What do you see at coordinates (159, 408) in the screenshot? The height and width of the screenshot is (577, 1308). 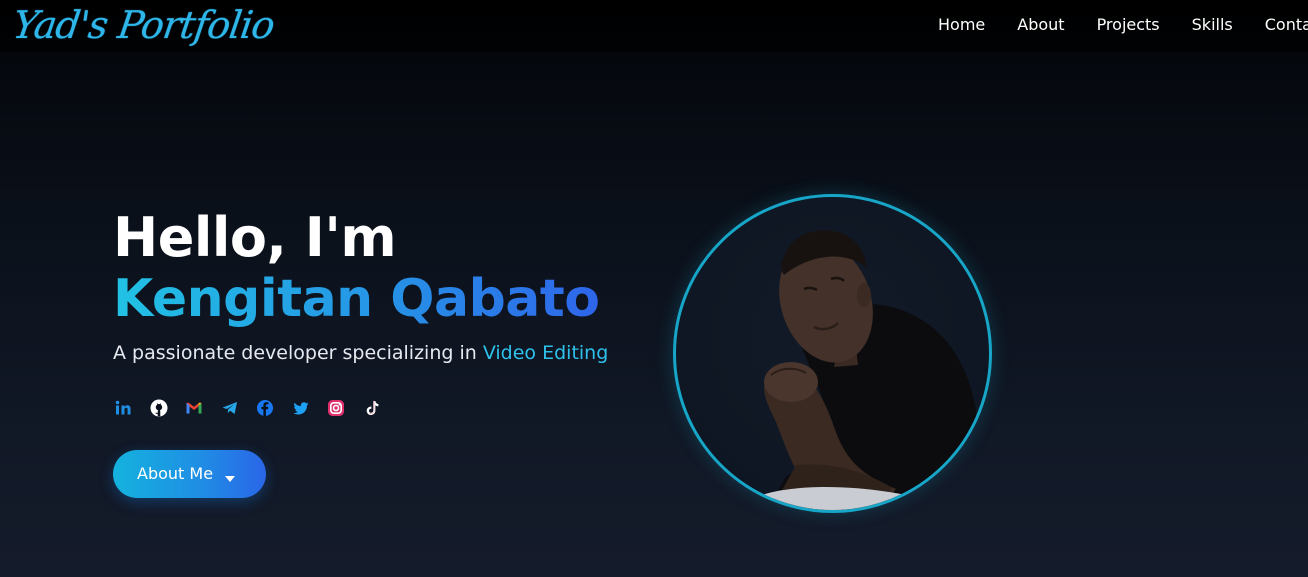 I see `github-icon` at bounding box center [159, 408].